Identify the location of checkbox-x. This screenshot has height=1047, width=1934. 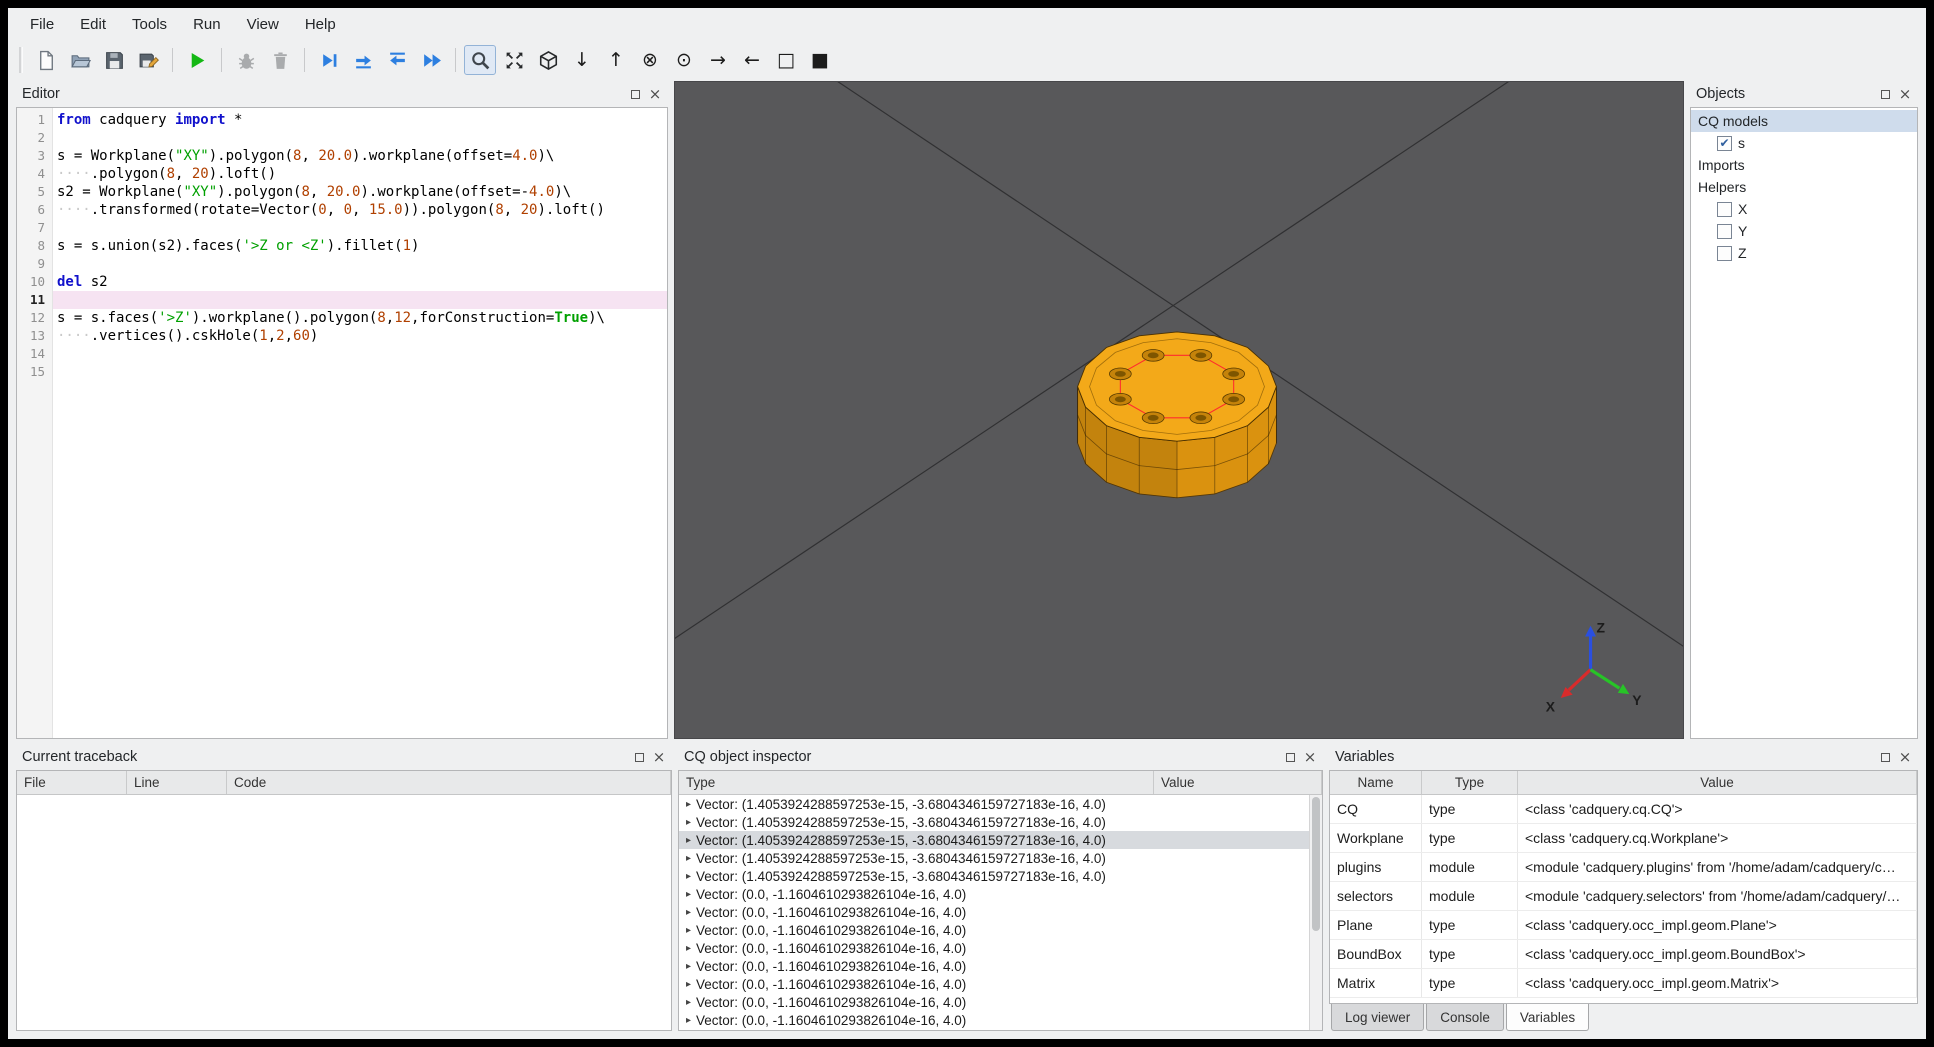
(1724, 209).